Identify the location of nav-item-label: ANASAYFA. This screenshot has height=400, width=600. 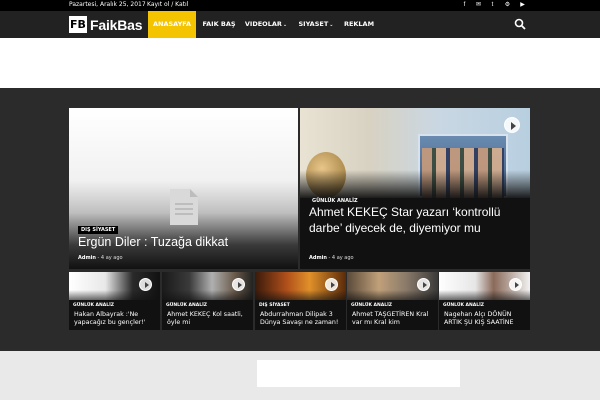
(172, 24).